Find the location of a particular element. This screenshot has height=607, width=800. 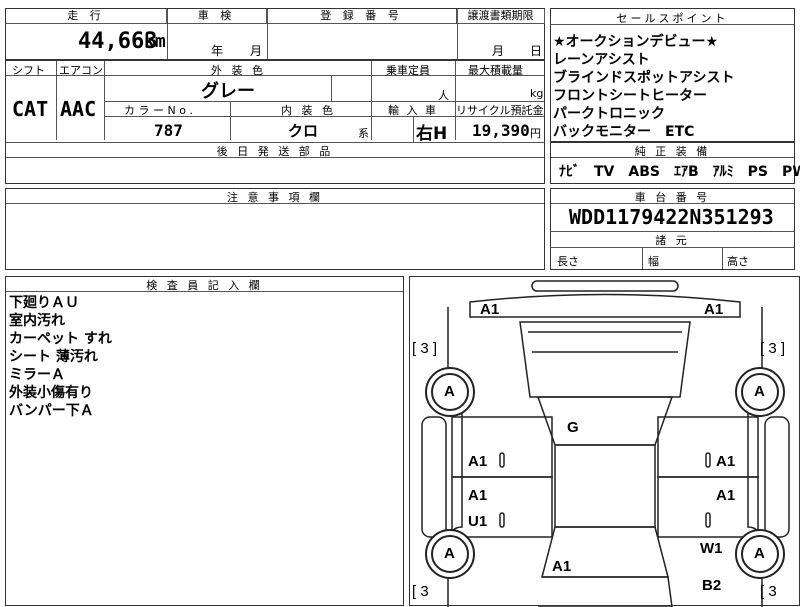

dimensions-label: 諸 元 is located at coordinates (672, 240).